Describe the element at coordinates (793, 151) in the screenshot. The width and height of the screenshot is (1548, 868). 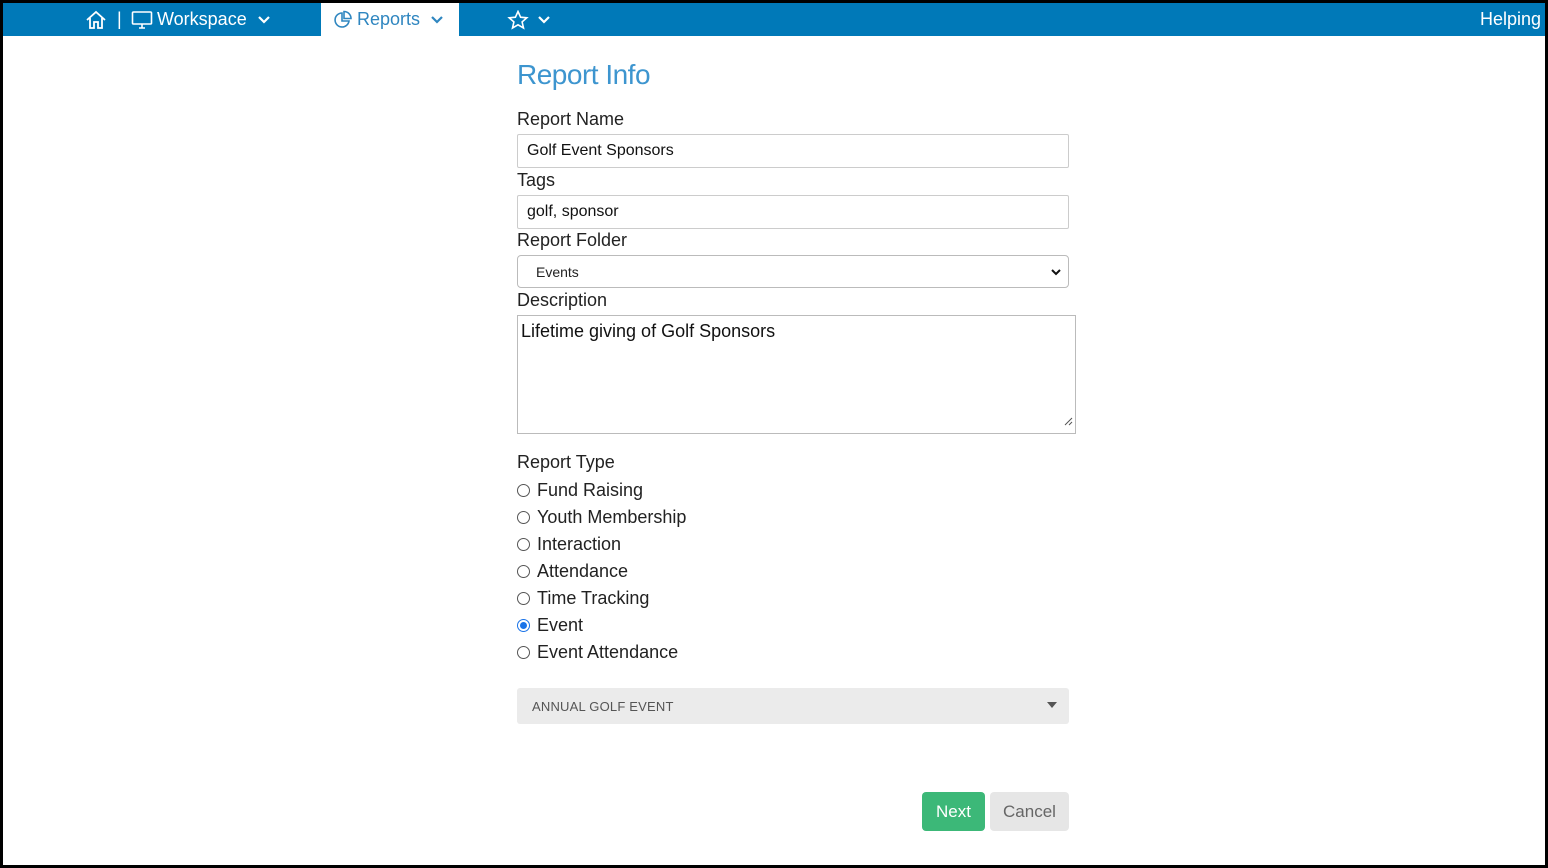
I see `report-name-input: Golf Event Sponsors` at that location.